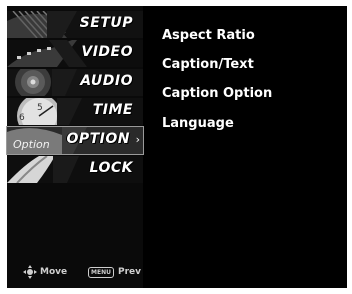 This screenshot has width=352, height=294. What do you see at coordinates (75, 24) in the screenshot?
I see `menu-item-setup: SETUP` at bounding box center [75, 24].